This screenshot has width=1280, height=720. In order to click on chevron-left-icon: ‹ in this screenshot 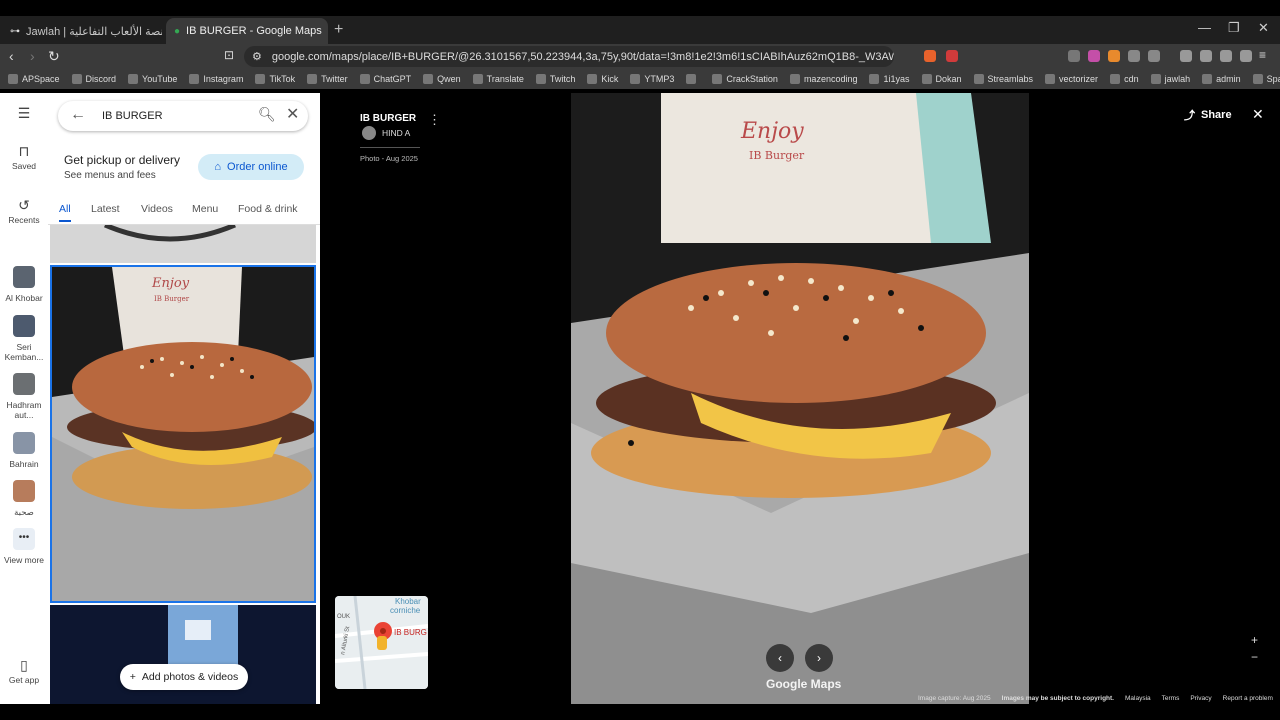, I will do `click(780, 658)`.